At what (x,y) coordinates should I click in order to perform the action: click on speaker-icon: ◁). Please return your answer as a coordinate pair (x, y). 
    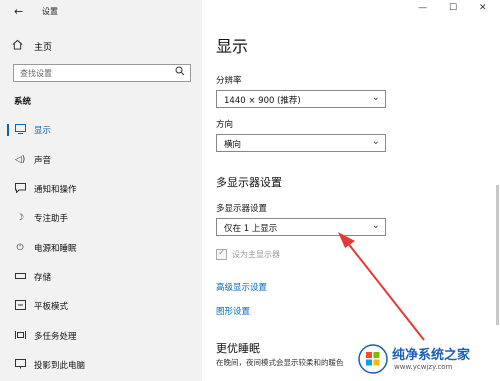
    Looking at the image, I should click on (20, 160).